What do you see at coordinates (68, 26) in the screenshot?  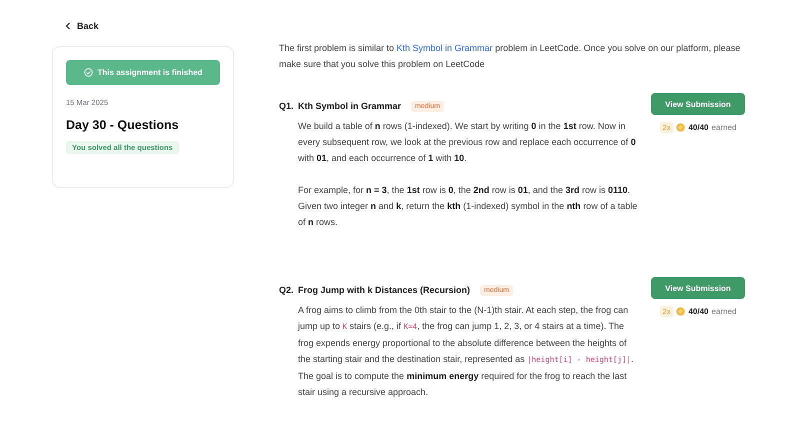 I see `chevron-left-icon` at bounding box center [68, 26].